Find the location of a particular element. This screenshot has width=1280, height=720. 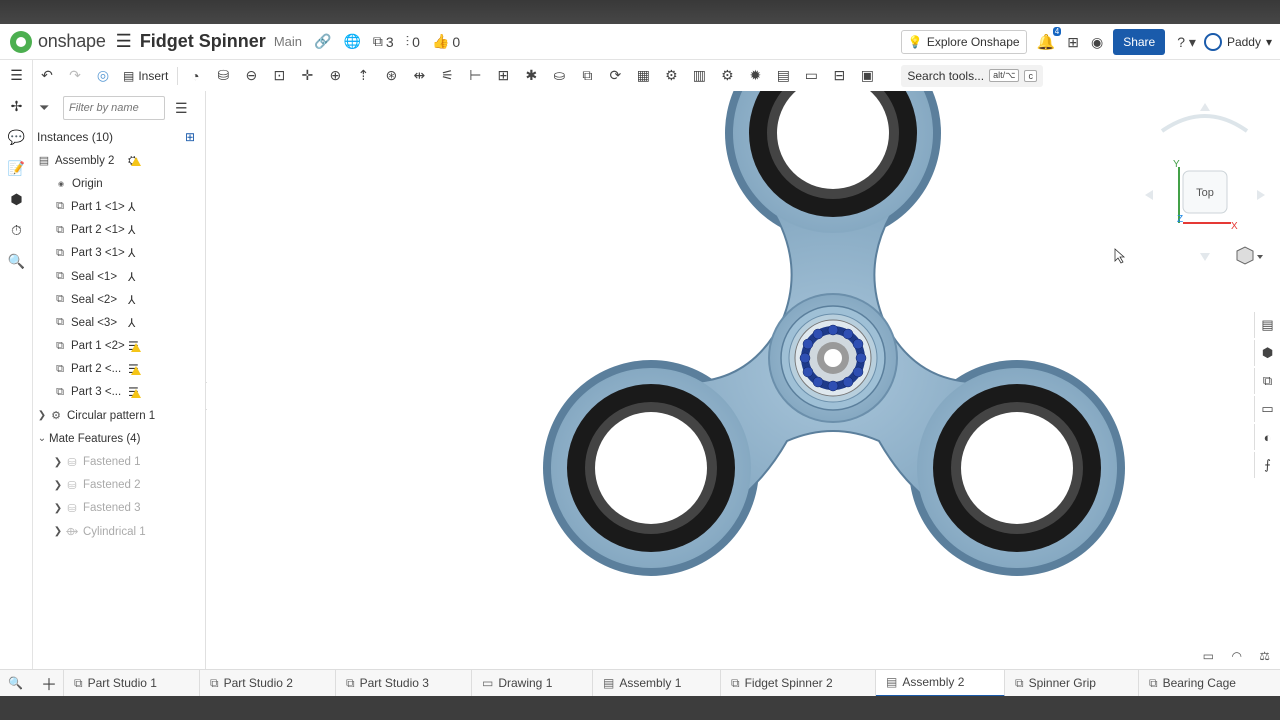

tab-part-studio-3: ⧉ Part Studio 3 is located at coordinates (404, 682).